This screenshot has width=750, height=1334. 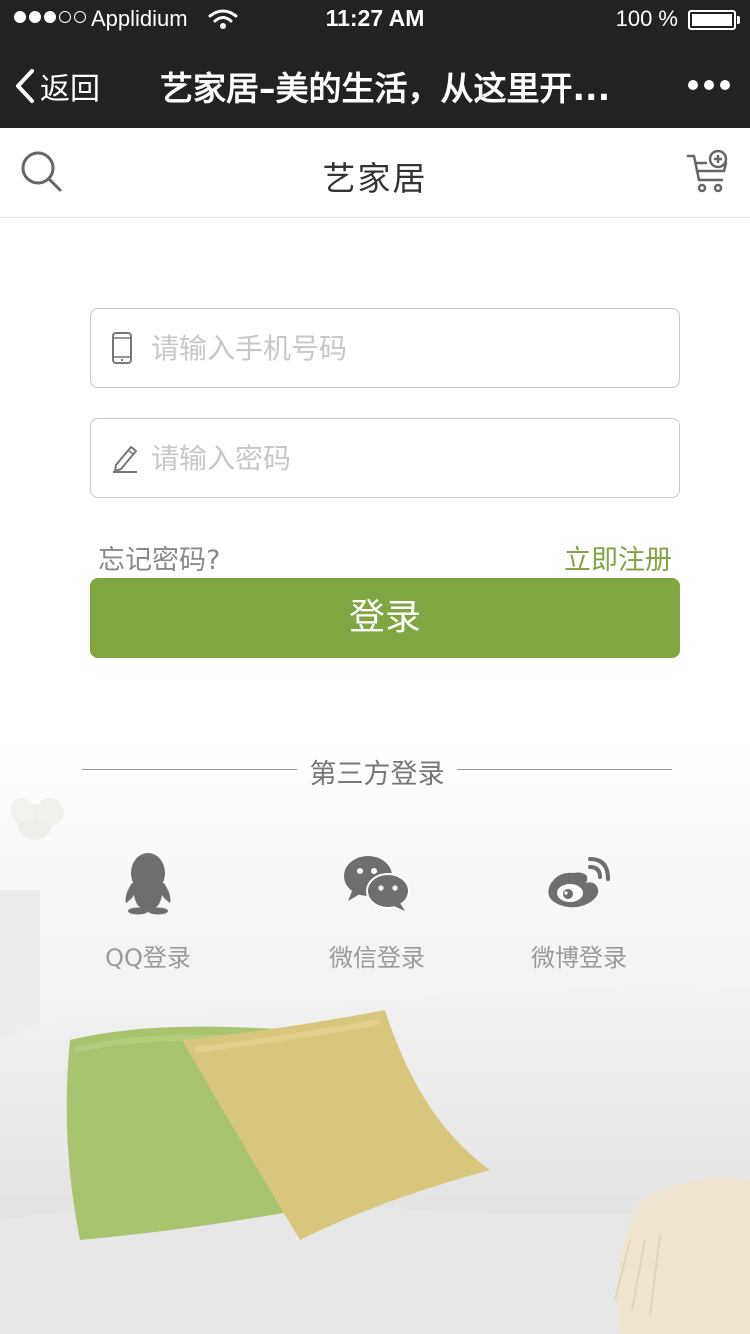 I want to click on divider-line-right, so click(x=564, y=769).